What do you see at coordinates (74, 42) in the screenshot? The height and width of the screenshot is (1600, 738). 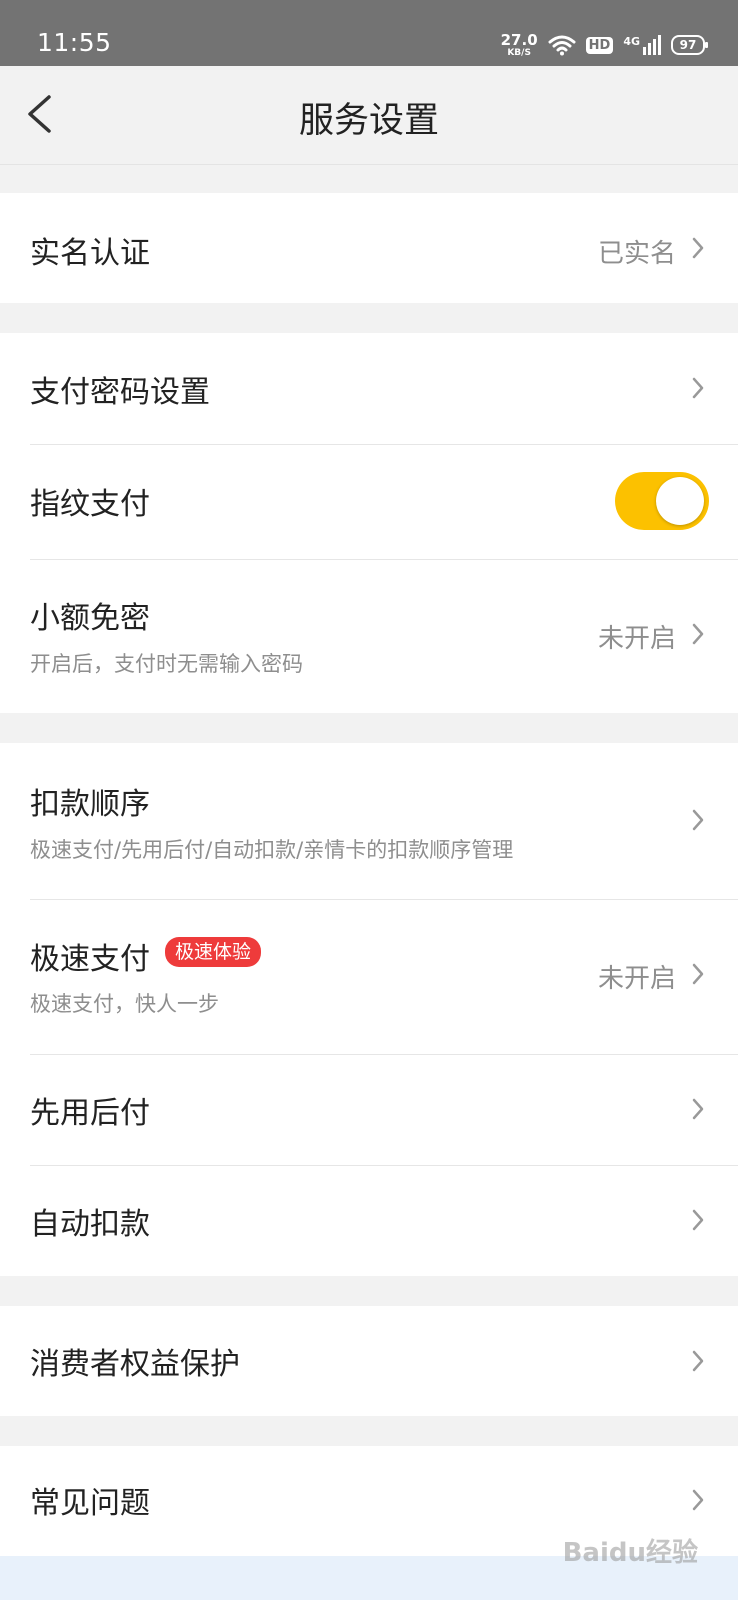 I see `status-time: 11:55` at bounding box center [74, 42].